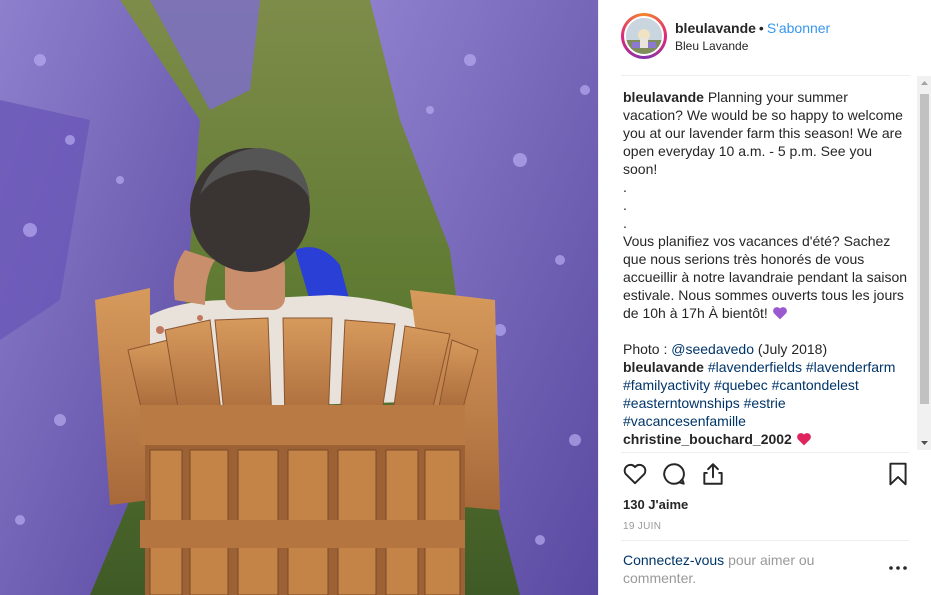 The image size is (931, 595). Describe the element at coordinates (765, 452) in the screenshot. I see `actions-divider` at that location.